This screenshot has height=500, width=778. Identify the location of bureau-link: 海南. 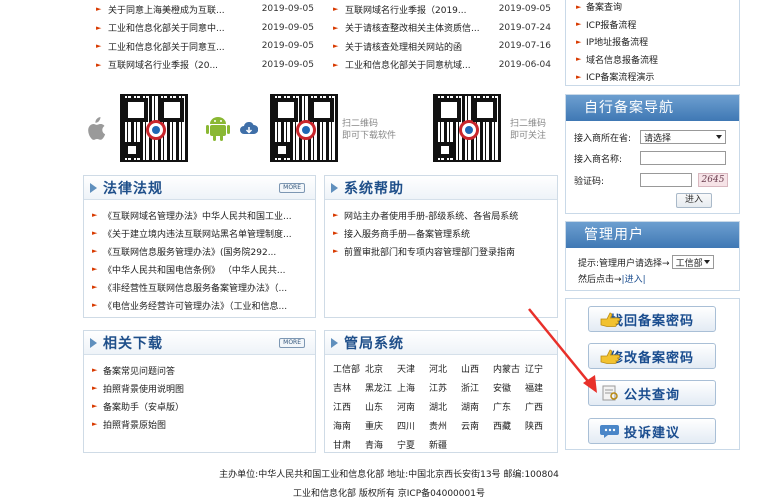
(349, 427).